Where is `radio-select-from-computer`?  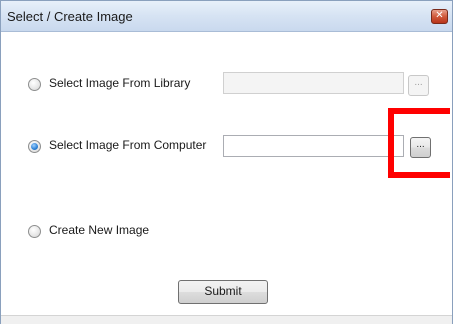
radio-select-from-computer is located at coordinates (34, 146).